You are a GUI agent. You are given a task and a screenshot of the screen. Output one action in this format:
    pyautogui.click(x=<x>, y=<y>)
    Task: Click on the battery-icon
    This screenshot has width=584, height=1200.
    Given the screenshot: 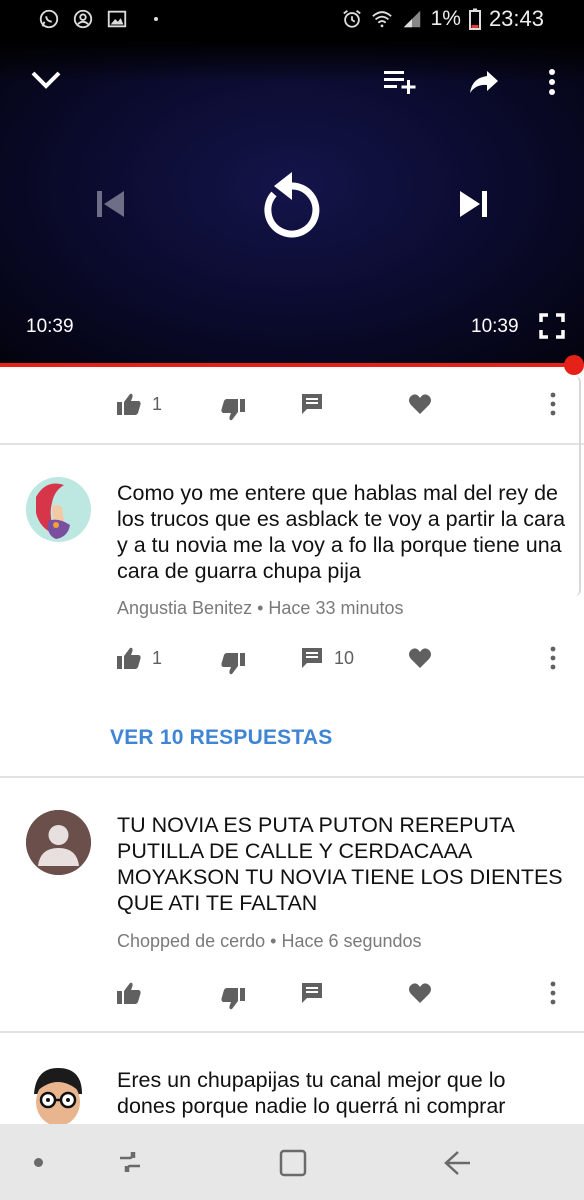 What is the action you would take?
    pyautogui.click(x=474, y=19)
    